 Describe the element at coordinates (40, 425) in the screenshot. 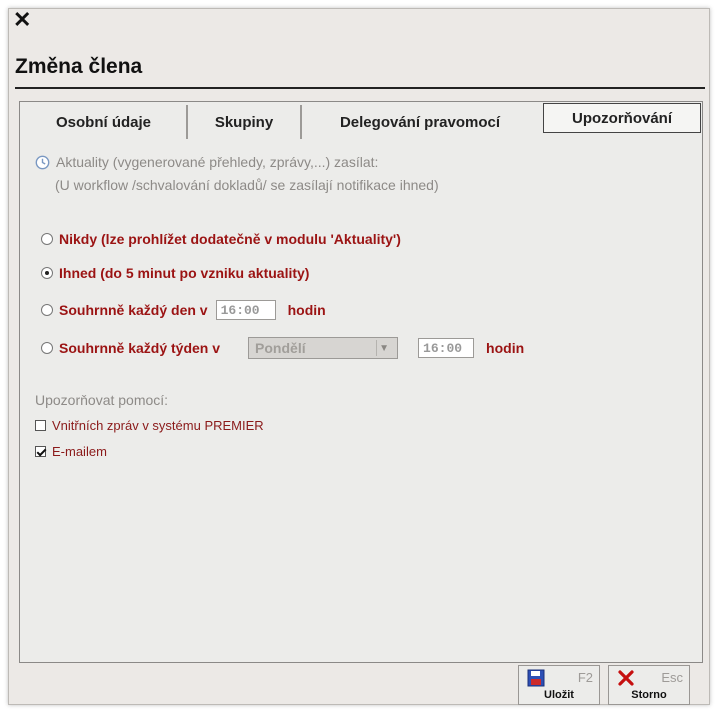

I see `checkbox-internal` at that location.